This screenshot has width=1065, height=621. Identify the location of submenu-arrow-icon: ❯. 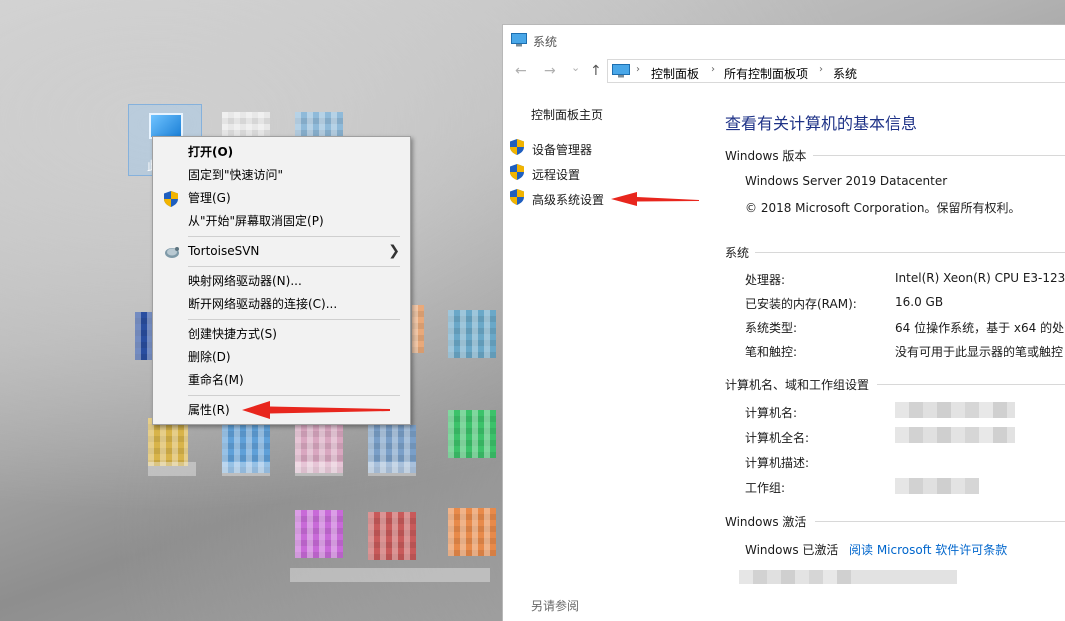
(394, 251).